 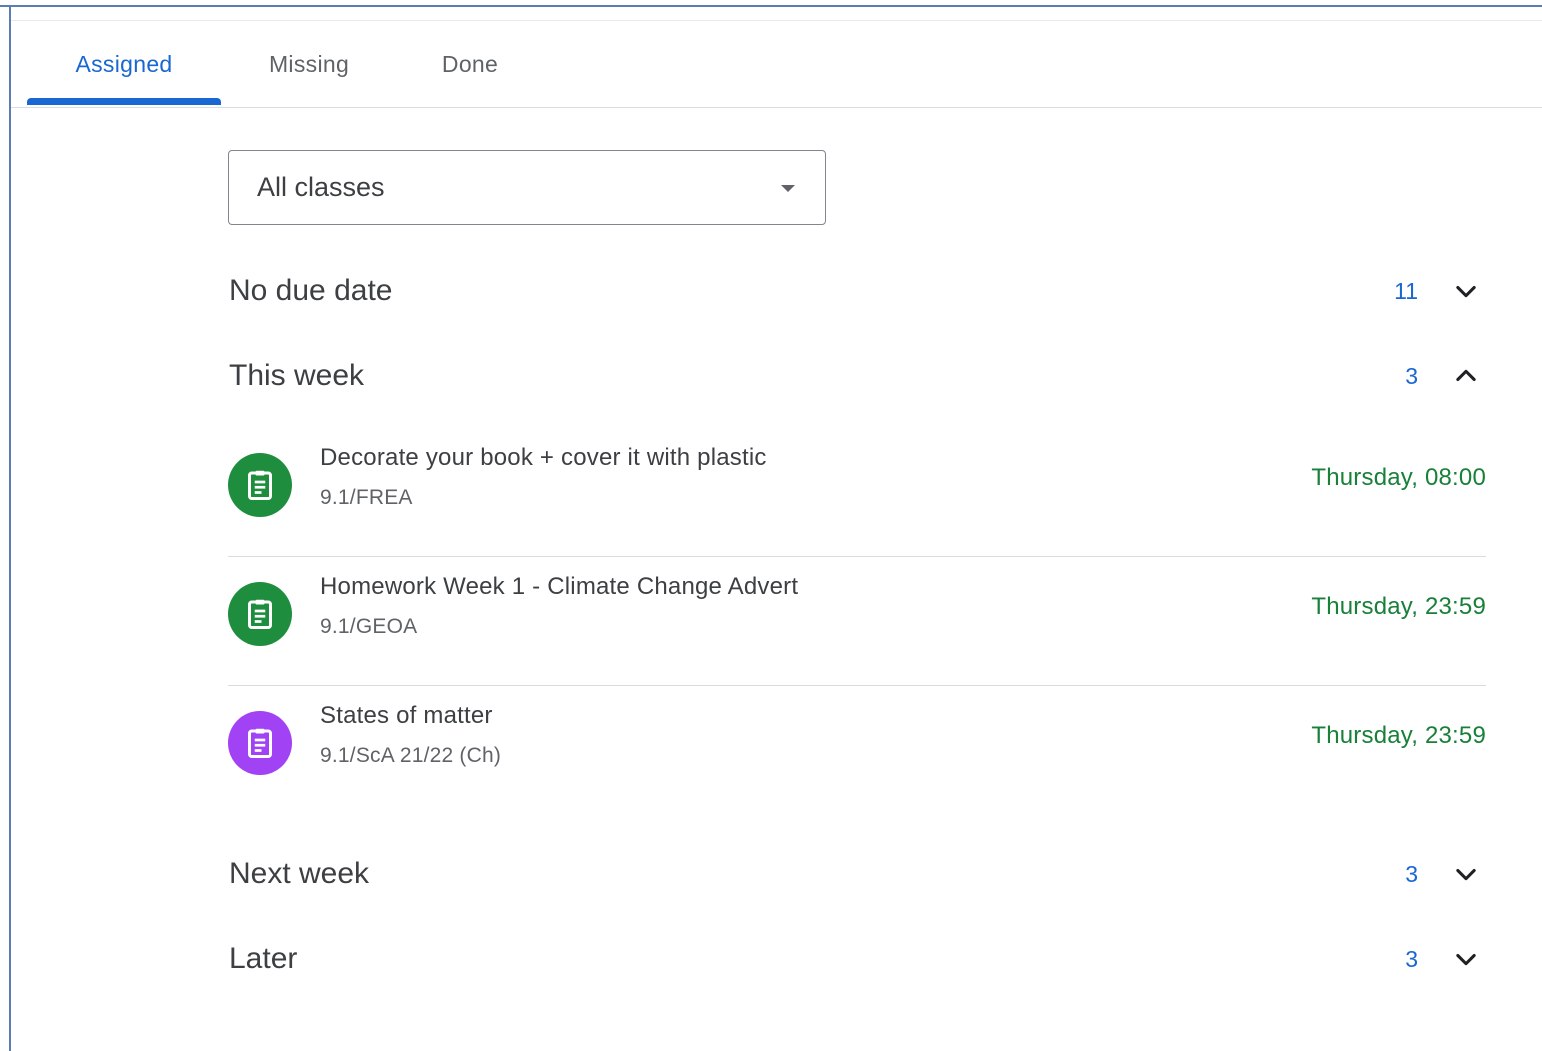 I want to click on assignment-class: 9.1/ScA 21/22 (Ch), so click(x=411, y=755).